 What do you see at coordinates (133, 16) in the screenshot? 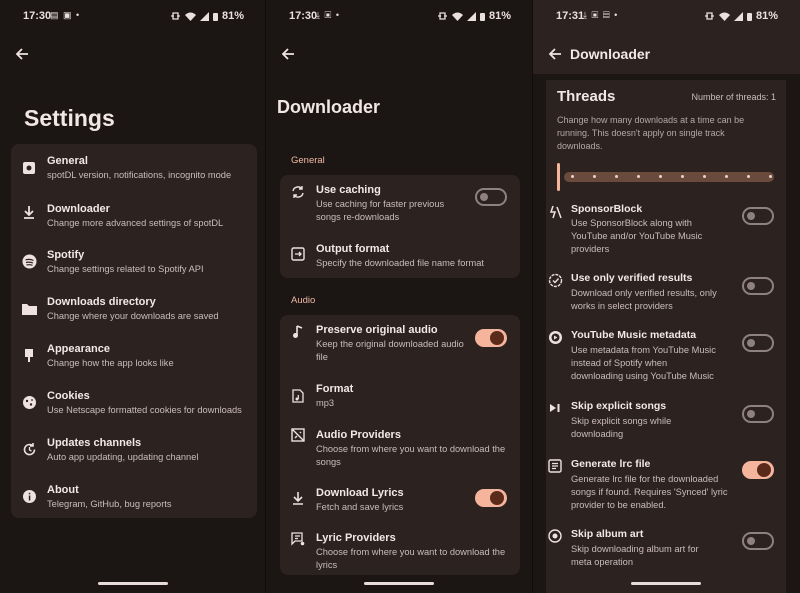
I see `status-bar: 17:30 ▤ ▣ • 81%` at bounding box center [133, 16].